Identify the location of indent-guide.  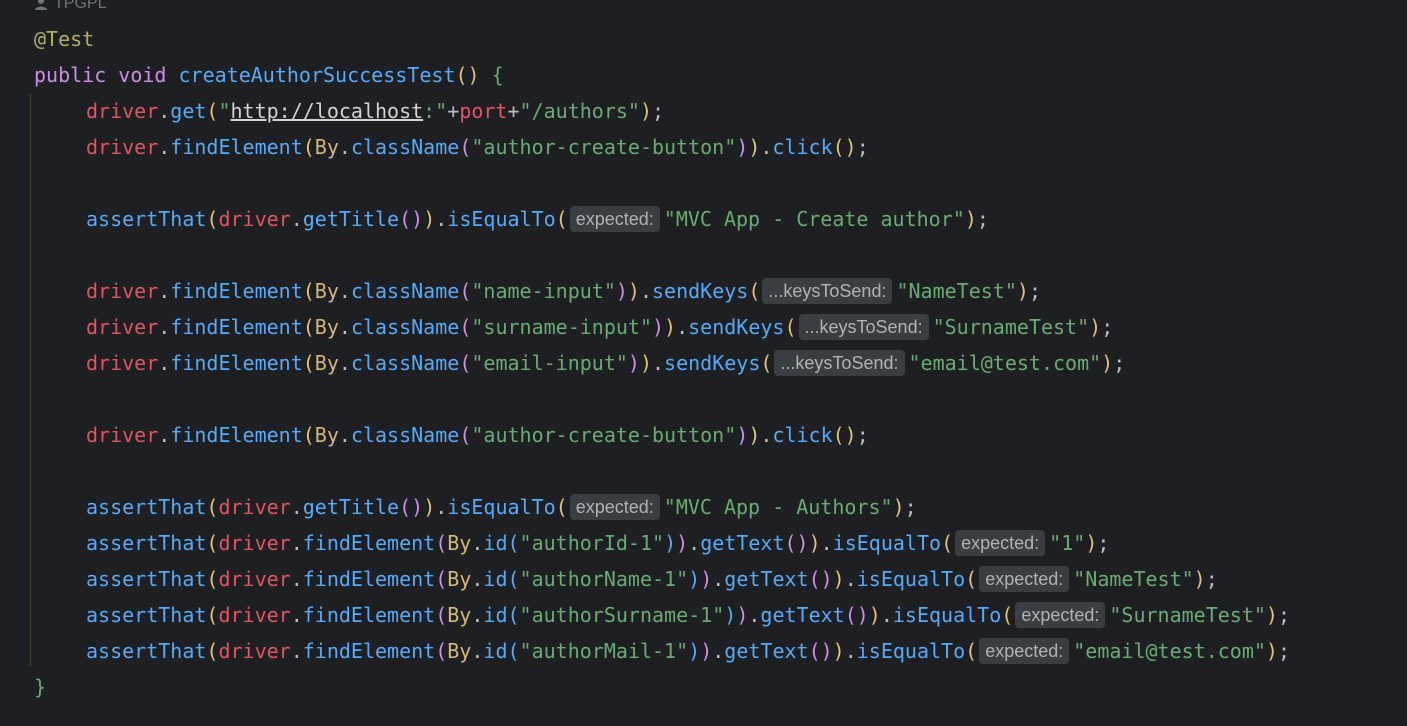
(30, 380).